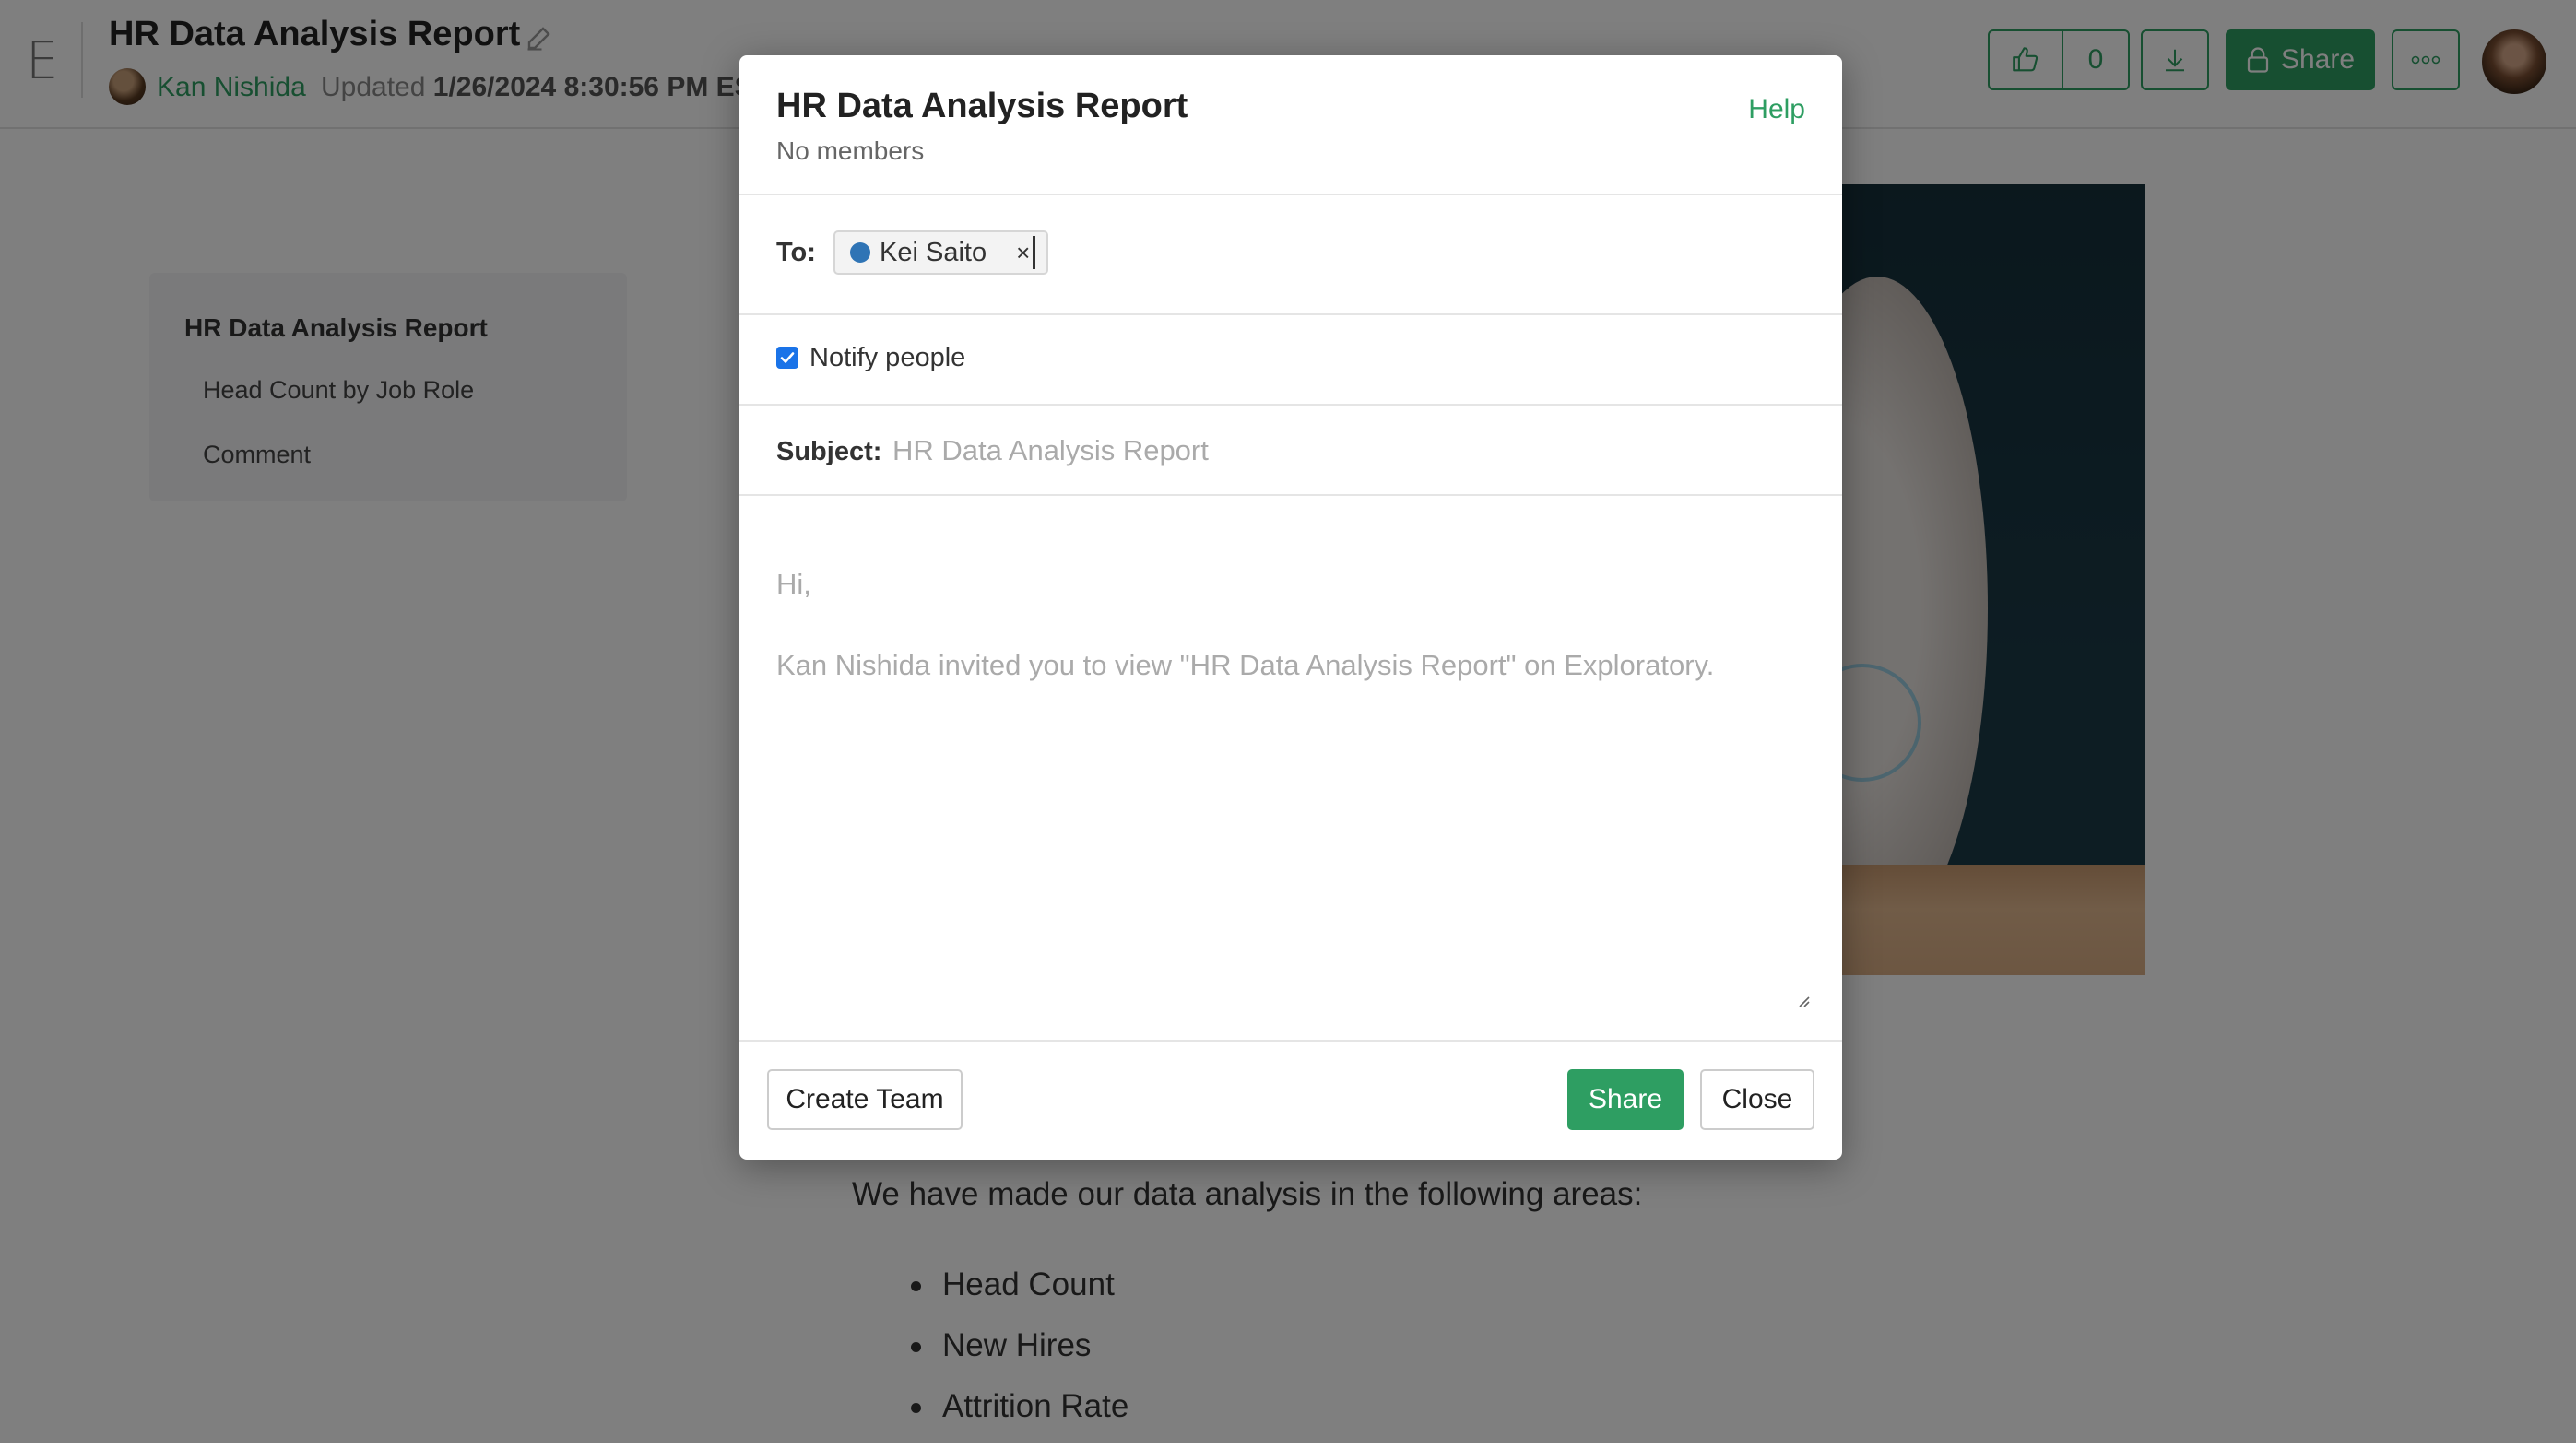 The image size is (2576, 1449). What do you see at coordinates (1803, 1001) in the screenshot?
I see `resize-handle-icon` at bounding box center [1803, 1001].